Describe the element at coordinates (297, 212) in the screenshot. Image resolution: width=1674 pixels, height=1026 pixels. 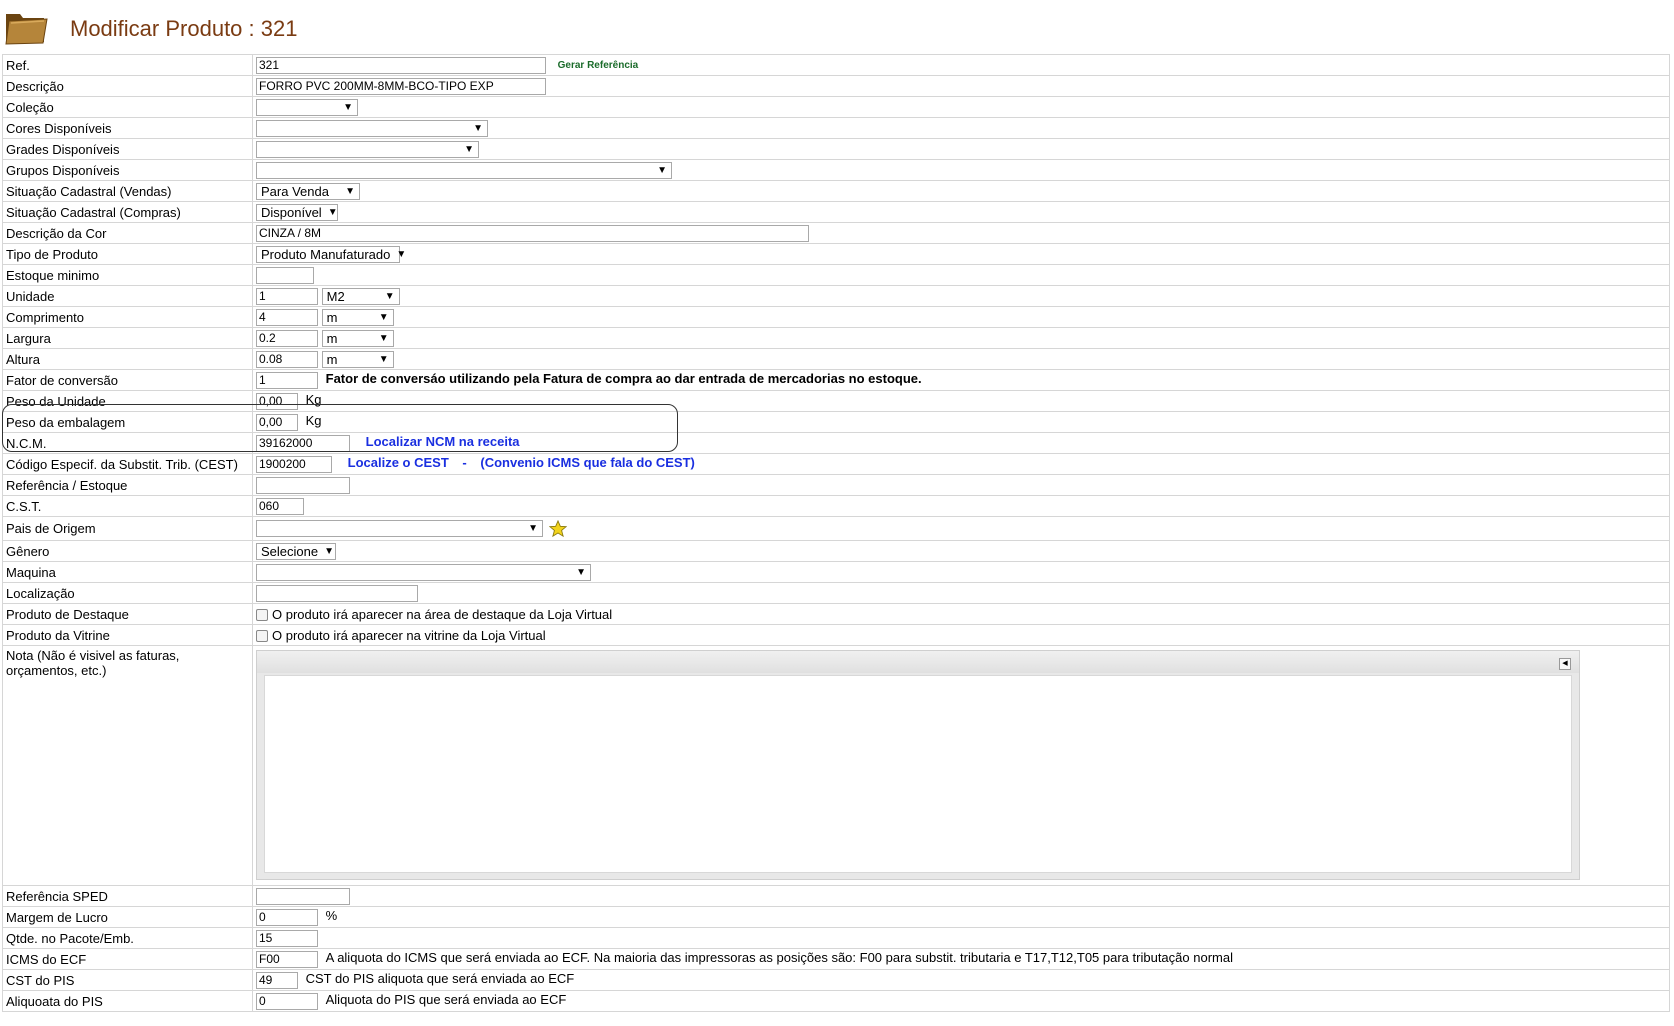
I see `situacao-compras-select: Disponível ▼` at that location.